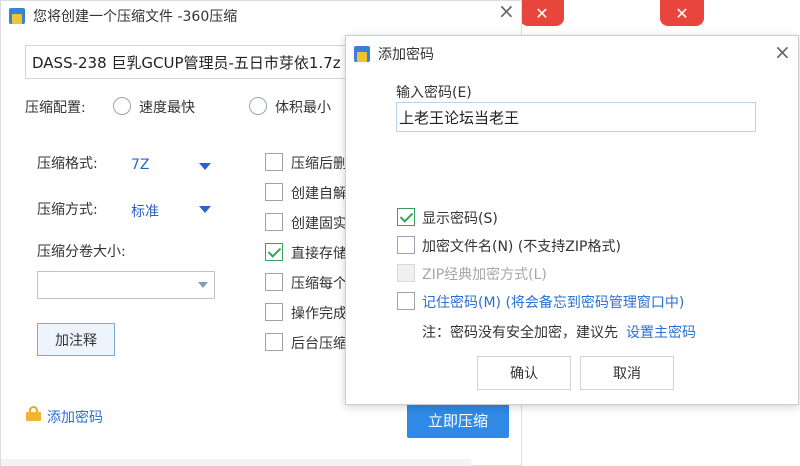  What do you see at coordinates (520, 333) in the screenshot?
I see `security-note: 注：密码没有安全加密，建议先` at bounding box center [520, 333].